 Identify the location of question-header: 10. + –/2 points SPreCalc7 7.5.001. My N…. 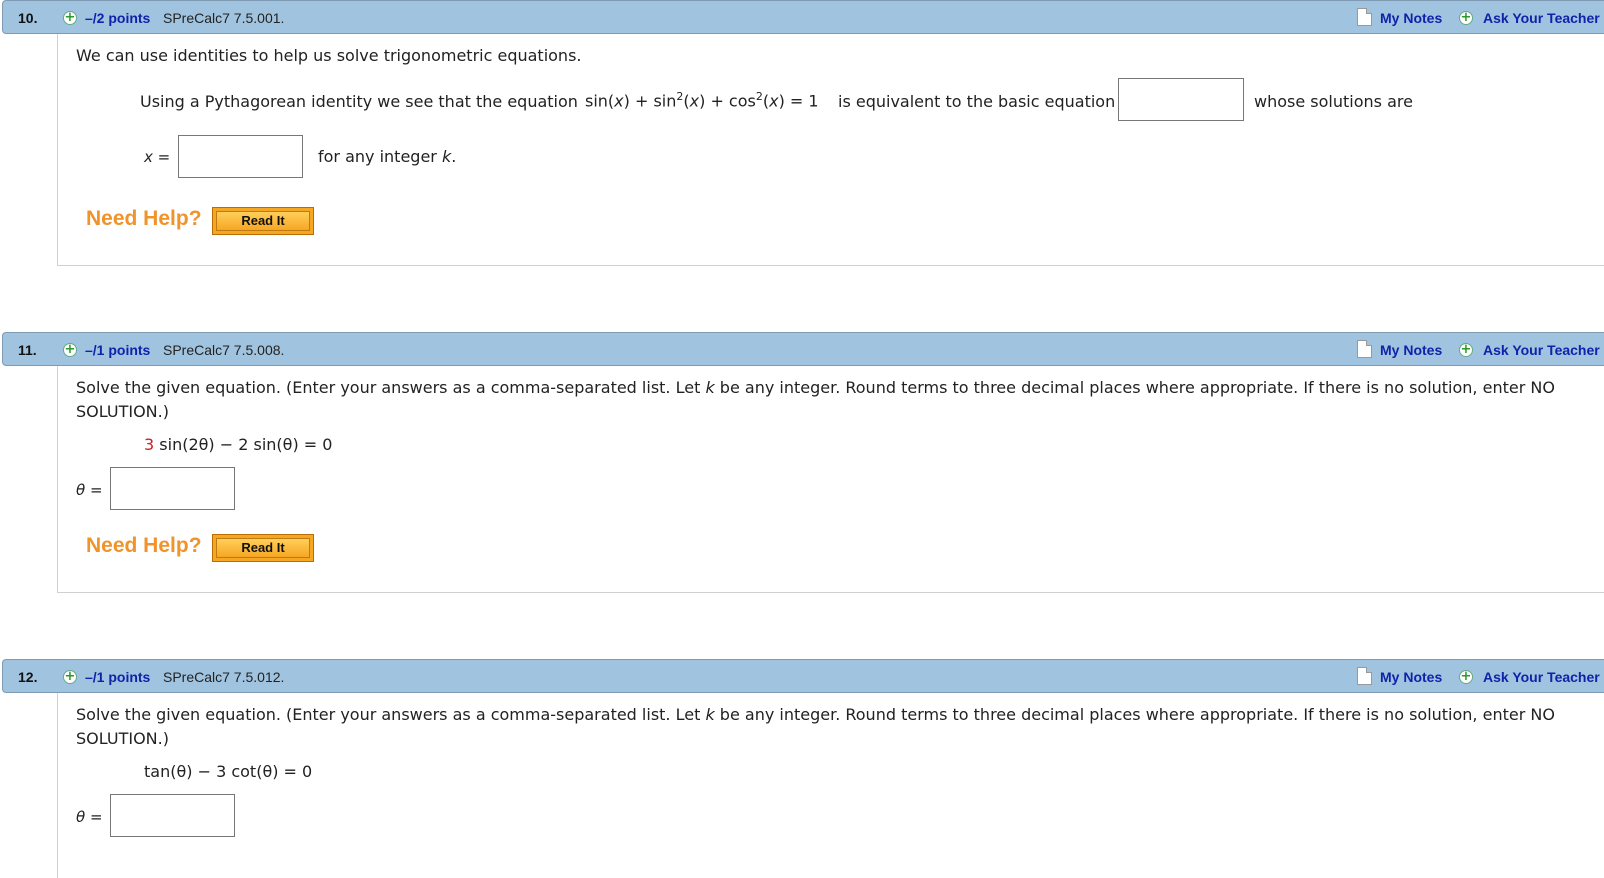
(803, 17).